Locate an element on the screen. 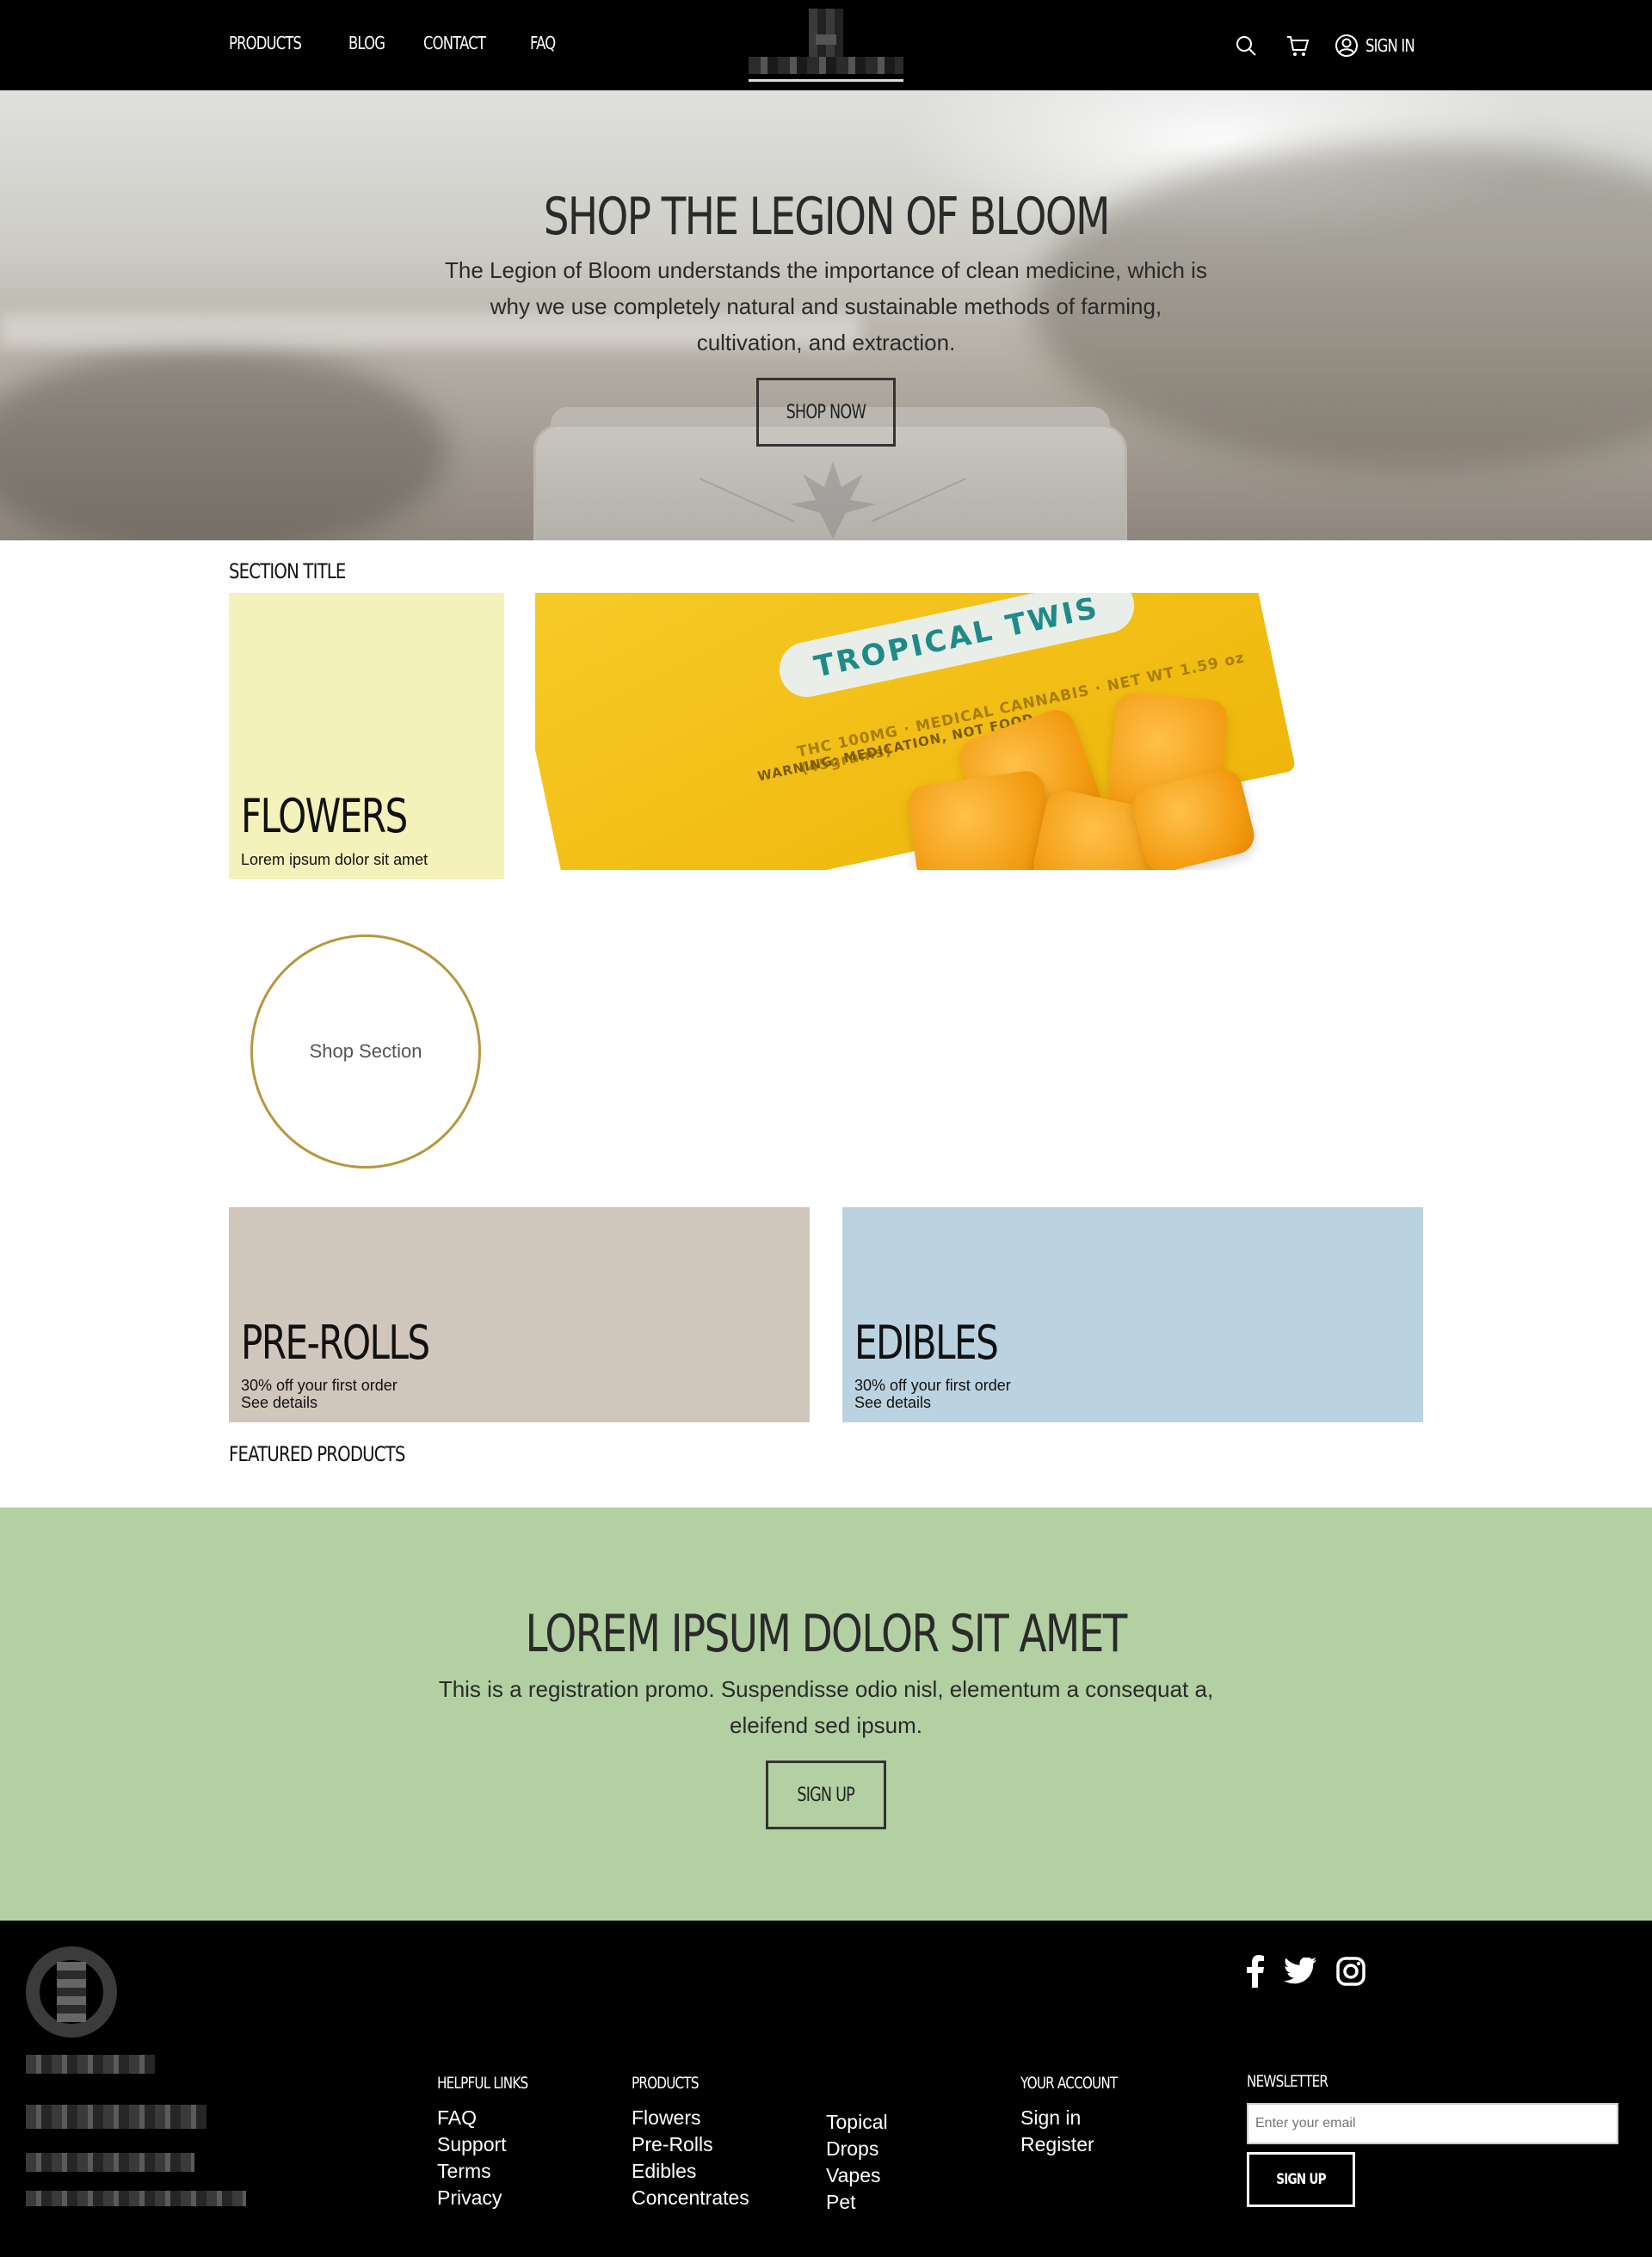  tile-title: FLOWERS is located at coordinates (324, 816).